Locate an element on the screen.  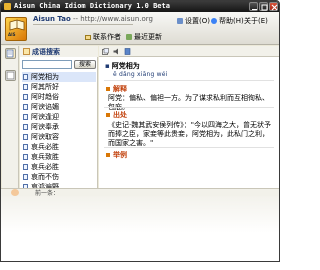
idiom-label: 哀兵致胜 is located at coordinates (45, 157).